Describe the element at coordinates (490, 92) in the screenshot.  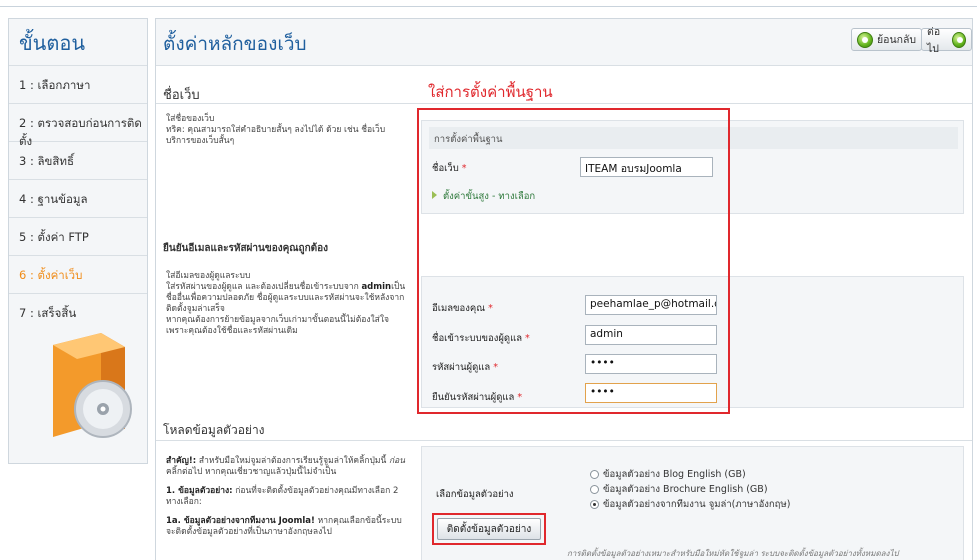
I see `annotation-note: ใส่การตั้งค่าพื้นฐาน` at that location.